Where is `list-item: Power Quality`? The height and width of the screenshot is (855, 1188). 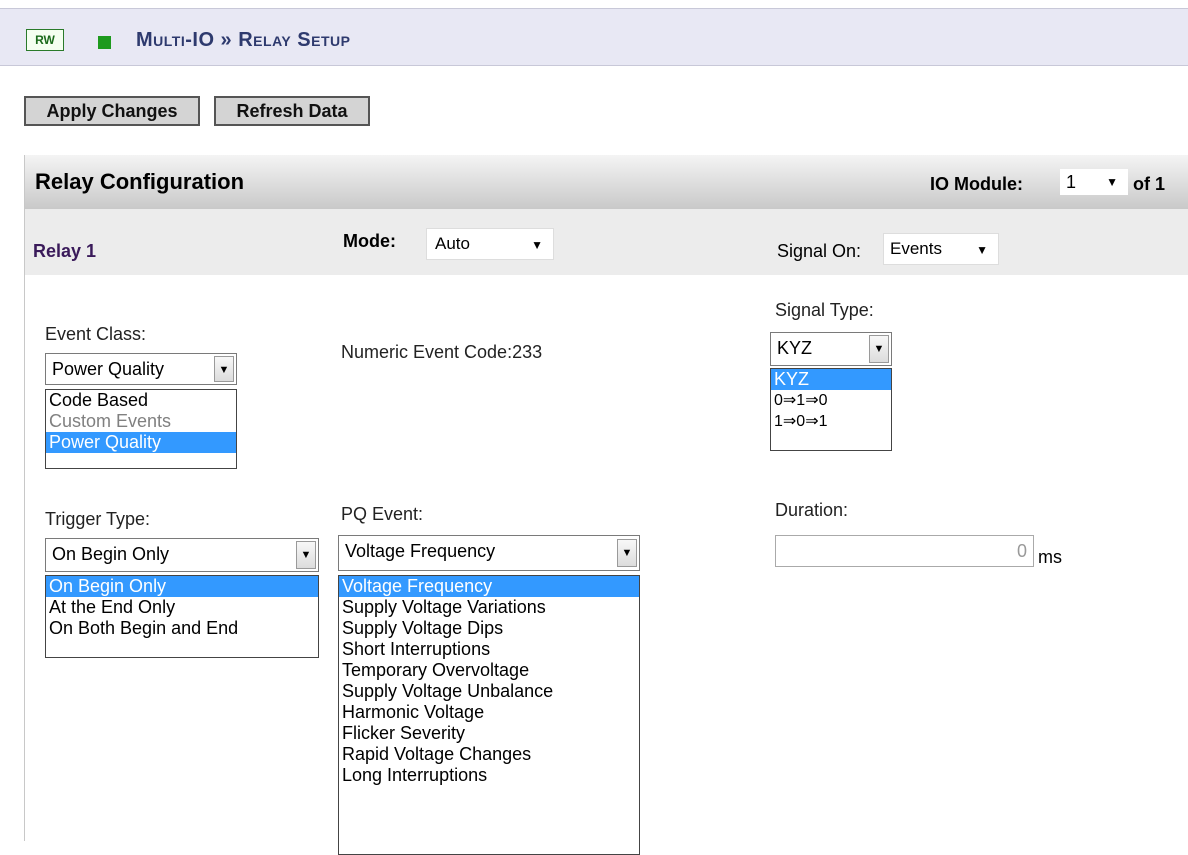 list-item: Power Quality is located at coordinates (141, 442).